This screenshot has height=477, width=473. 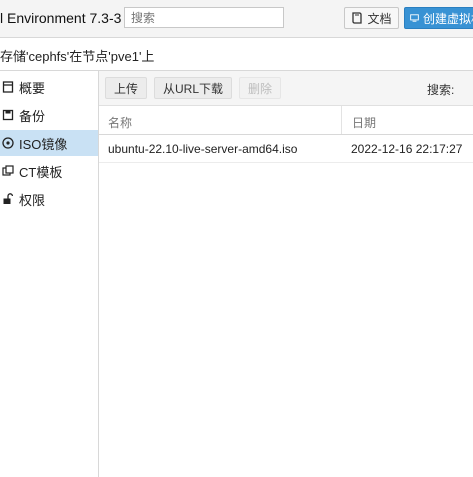 I want to click on column-header-name: 名称, so click(x=120, y=122).